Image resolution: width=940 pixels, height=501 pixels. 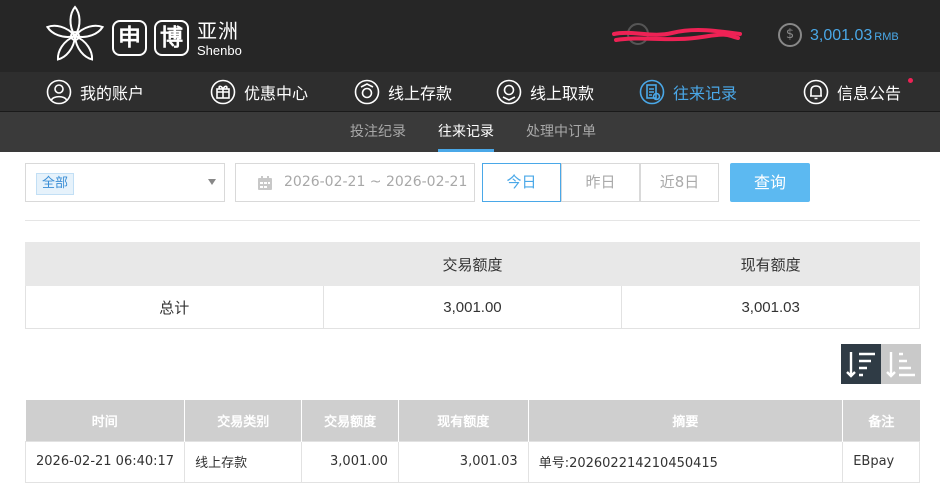 What do you see at coordinates (350, 461) in the screenshot?
I see `cell-amount: 3,001.00` at bounding box center [350, 461].